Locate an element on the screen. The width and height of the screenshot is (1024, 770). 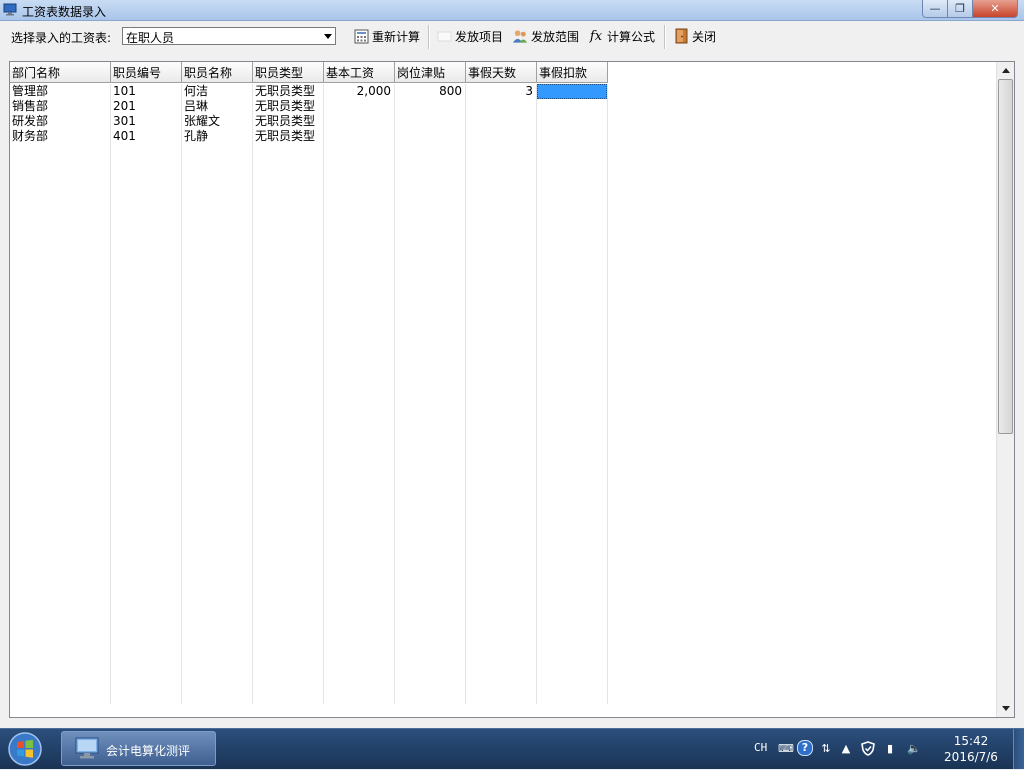
users-icon is located at coordinates (520, 36).